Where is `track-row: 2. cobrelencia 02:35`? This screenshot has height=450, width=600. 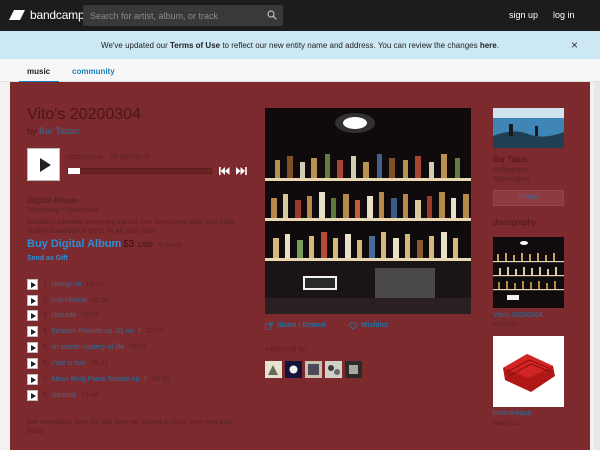 track-row: 2. cobrelencia 02:35 is located at coordinates (132, 300).